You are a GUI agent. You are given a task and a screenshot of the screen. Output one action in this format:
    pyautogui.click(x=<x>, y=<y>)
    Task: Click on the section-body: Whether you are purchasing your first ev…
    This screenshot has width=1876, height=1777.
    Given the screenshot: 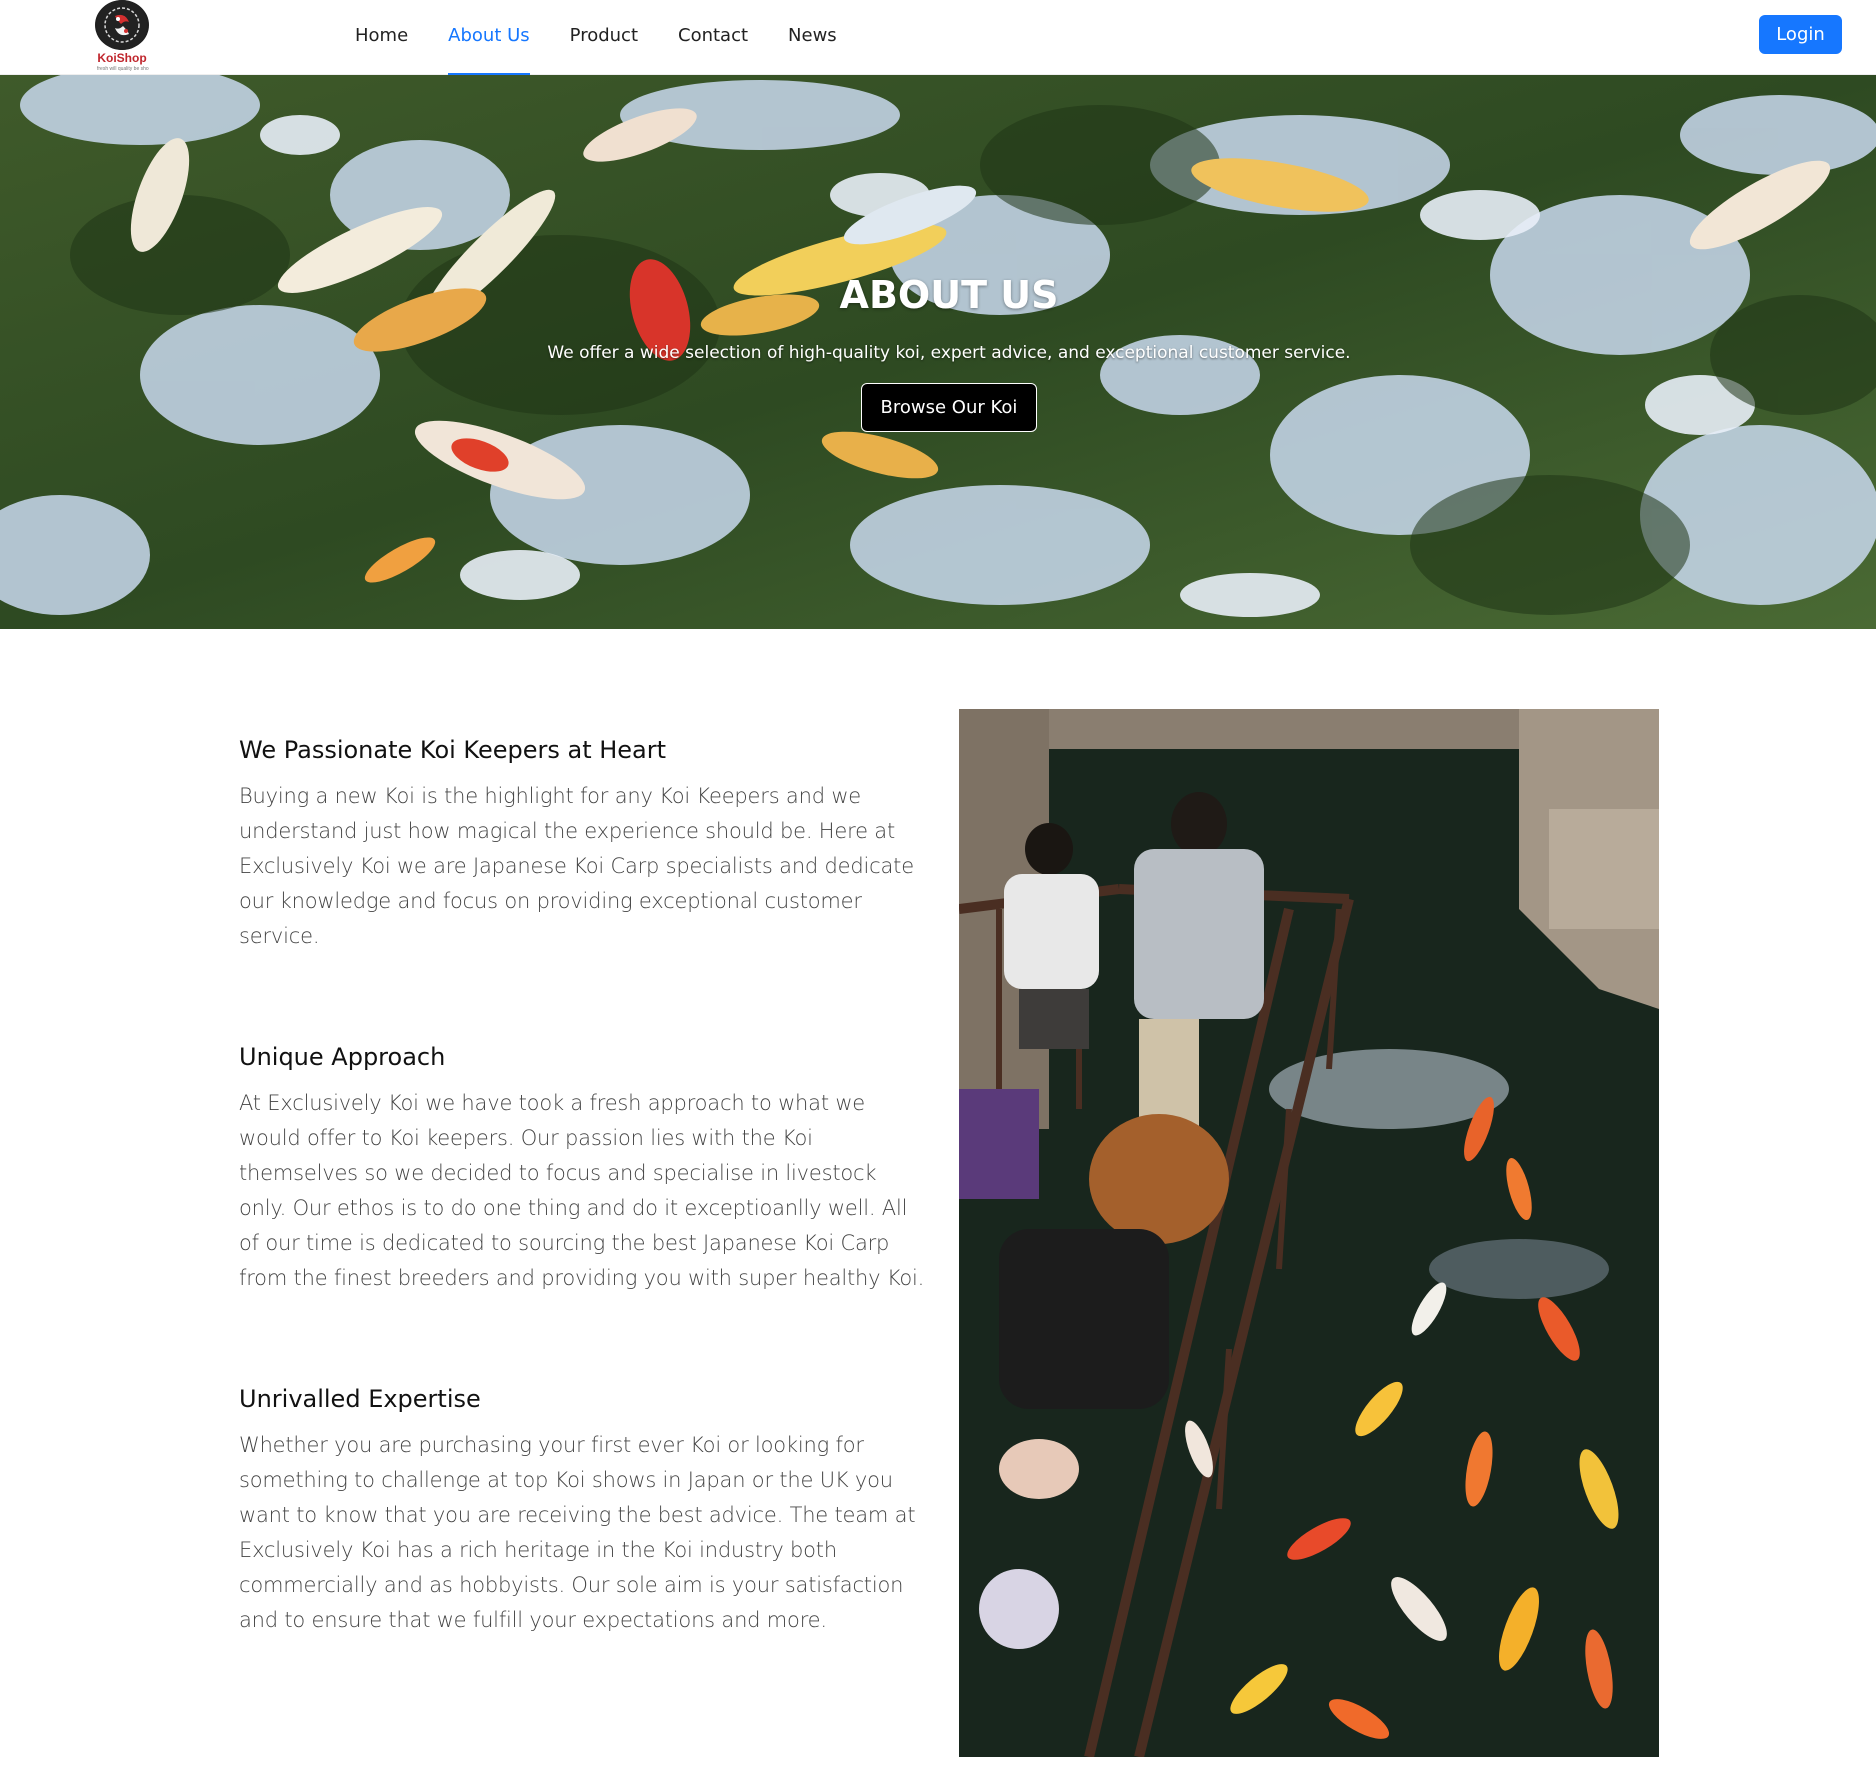 What is the action you would take?
    pyautogui.click(x=577, y=1532)
    